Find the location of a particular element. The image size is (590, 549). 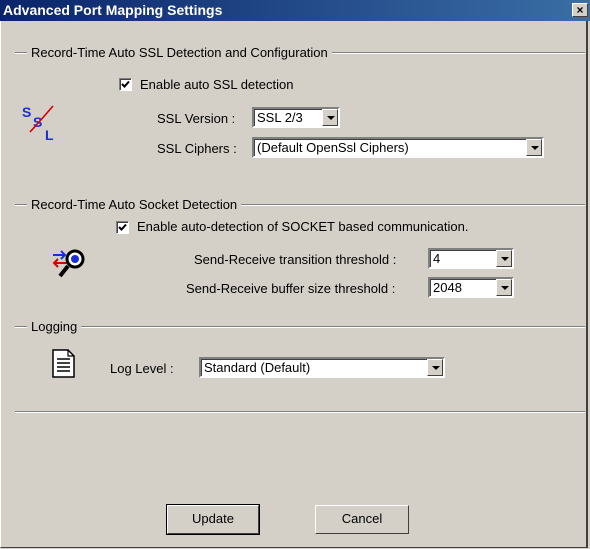

ssl-ciphers-select: (Default OpenSsl Ciphers) is located at coordinates (398, 147).